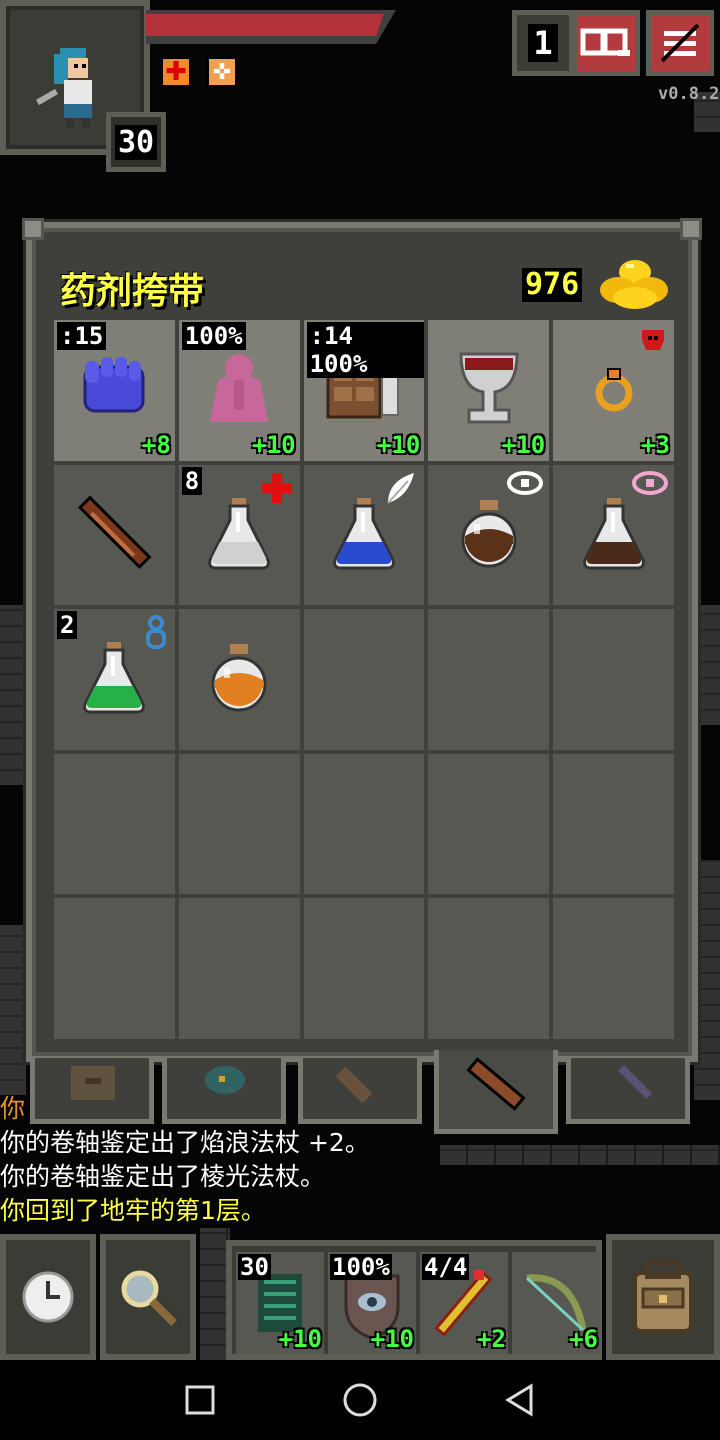 The height and width of the screenshot is (1440, 720). Describe the element at coordinates (365, 350) in the screenshot. I see `slot-top-label: :14 100%` at that location.